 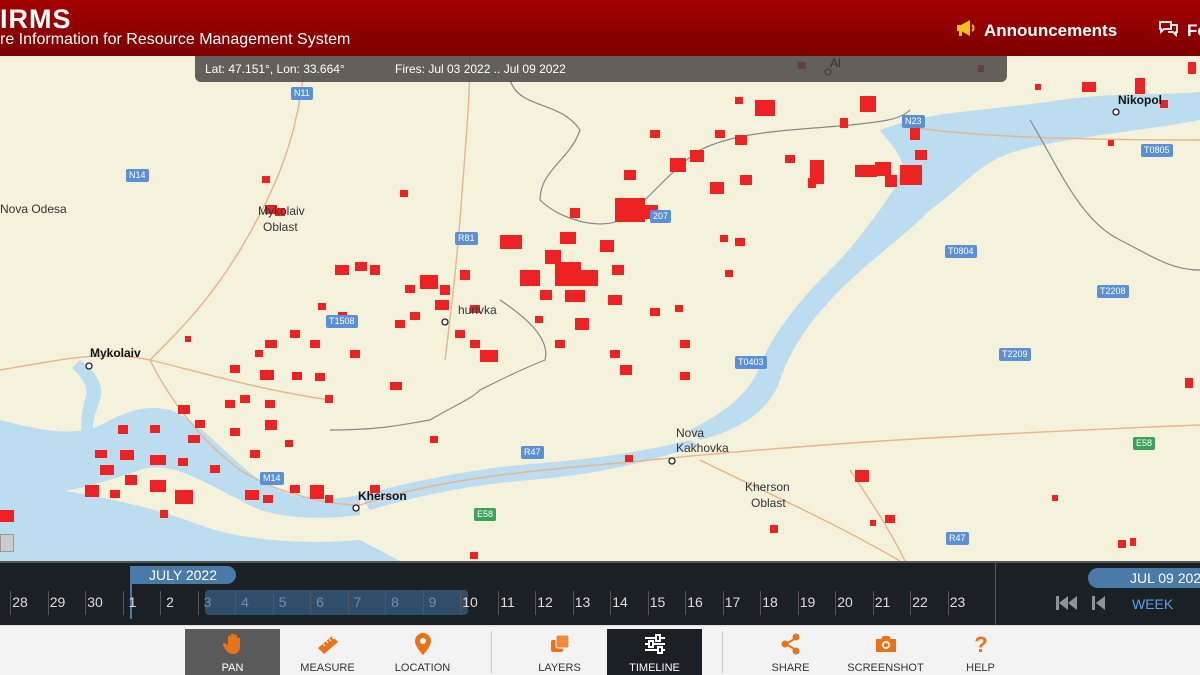 What do you see at coordinates (58, 602) in the screenshot?
I see `timeline-day: 29` at bounding box center [58, 602].